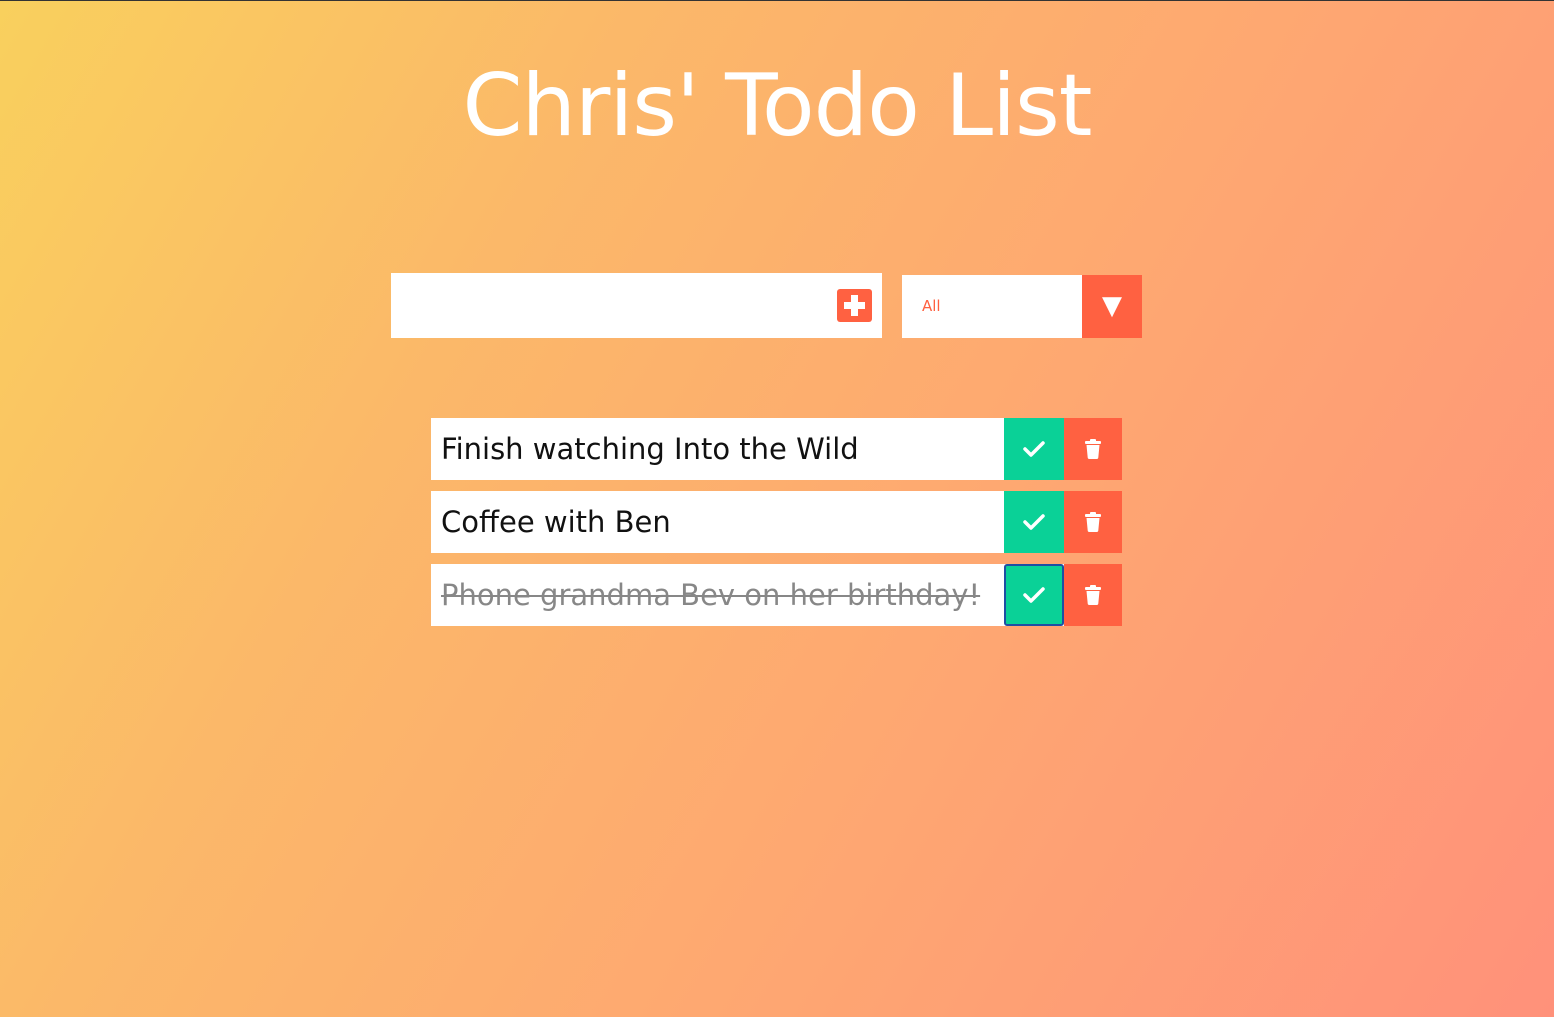 The height and width of the screenshot is (1017, 1554). What do you see at coordinates (601, 305) in the screenshot?
I see `todo-input` at bounding box center [601, 305].